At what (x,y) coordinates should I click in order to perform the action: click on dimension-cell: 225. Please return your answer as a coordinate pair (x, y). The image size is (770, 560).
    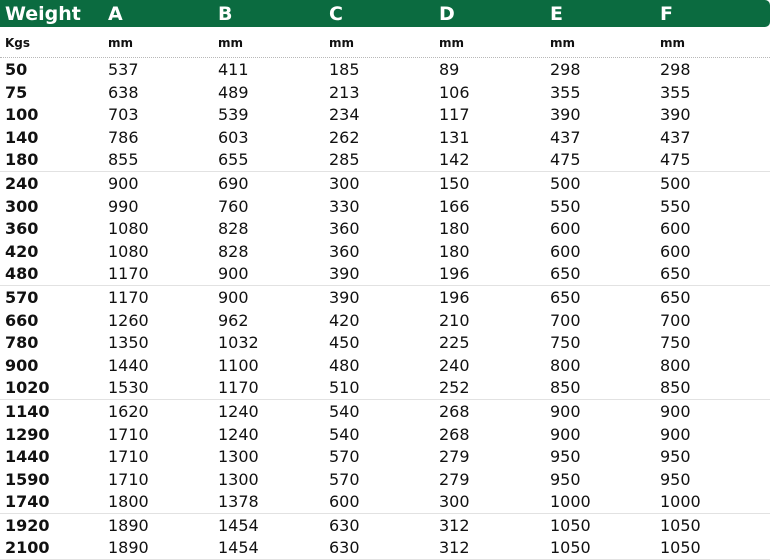
    Looking at the image, I should click on (454, 343).